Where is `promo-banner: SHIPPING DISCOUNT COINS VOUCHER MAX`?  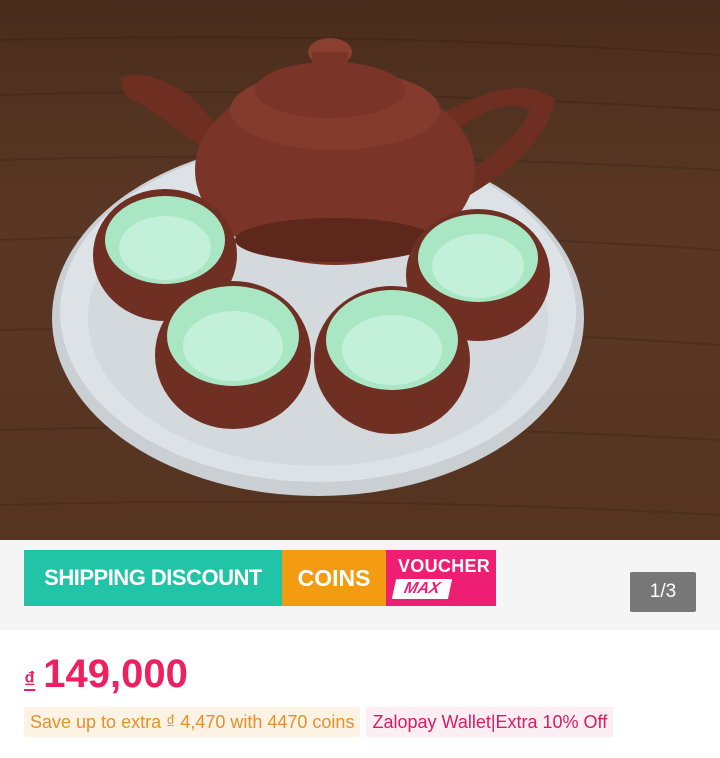 promo-banner: SHIPPING DISCOUNT COINS VOUCHER MAX is located at coordinates (260, 578).